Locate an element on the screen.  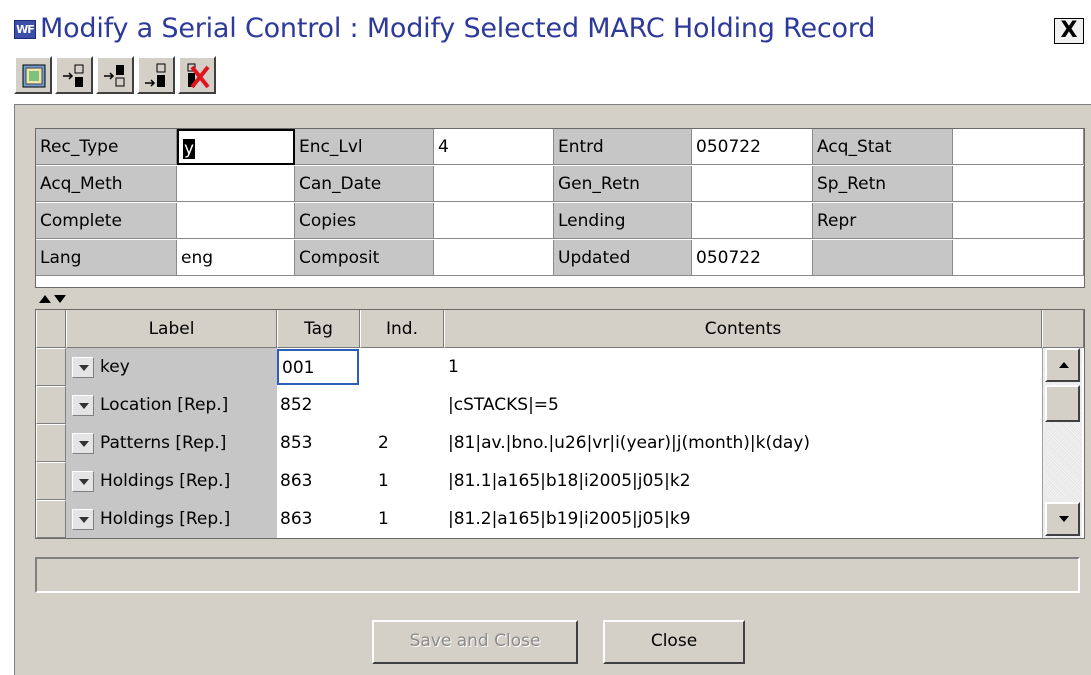
insert-field-after-icon is located at coordinates (114, 76).